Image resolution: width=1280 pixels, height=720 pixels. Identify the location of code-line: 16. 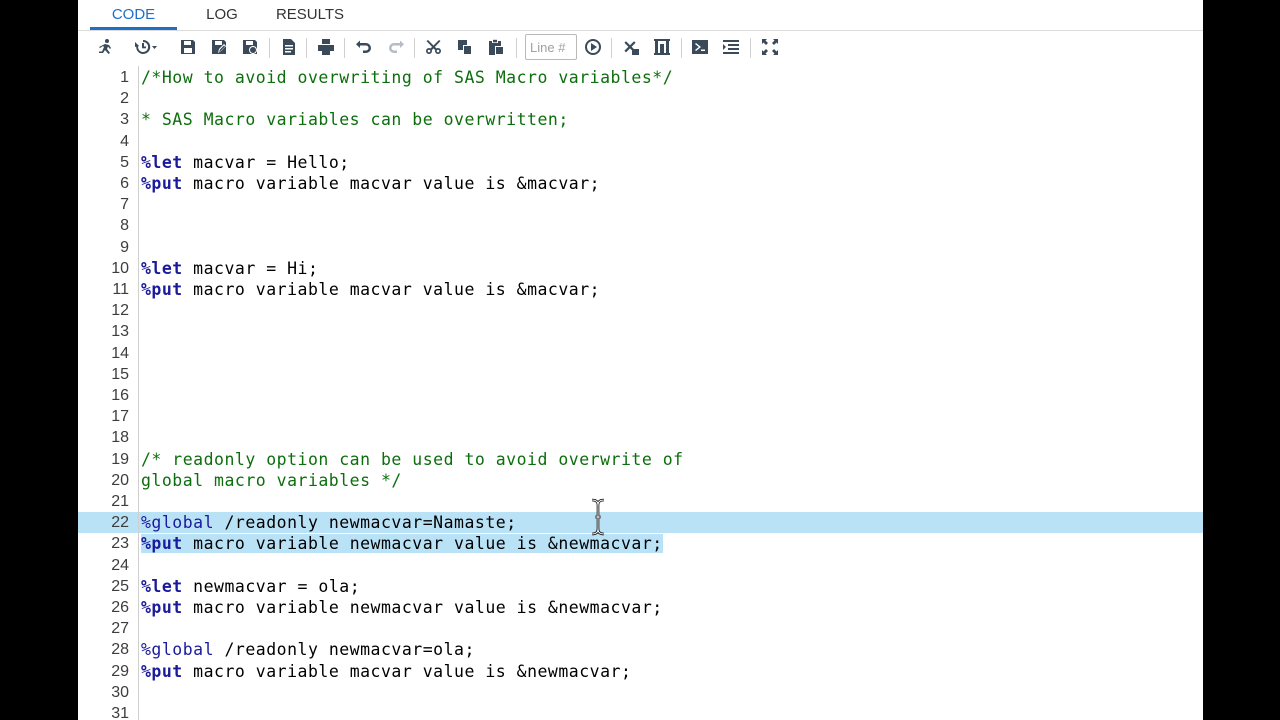
(640, 395).